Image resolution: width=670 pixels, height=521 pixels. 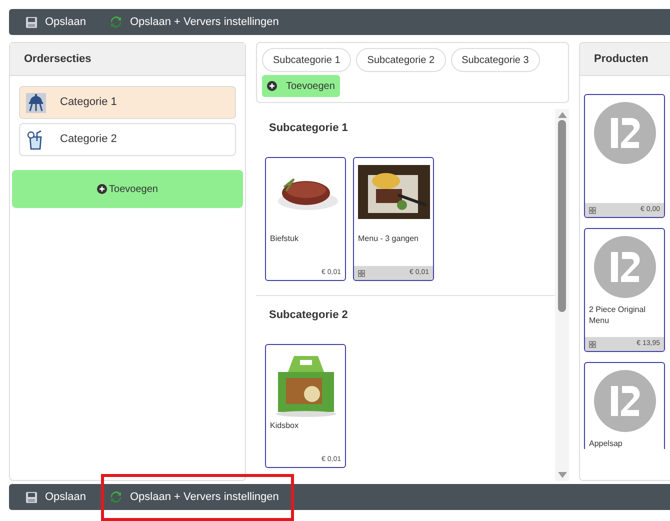 What do you see at coordinates (127, 189) in the screenshot?
I see `add-category-button: Toevoegen` at bounding box center [127, 189].